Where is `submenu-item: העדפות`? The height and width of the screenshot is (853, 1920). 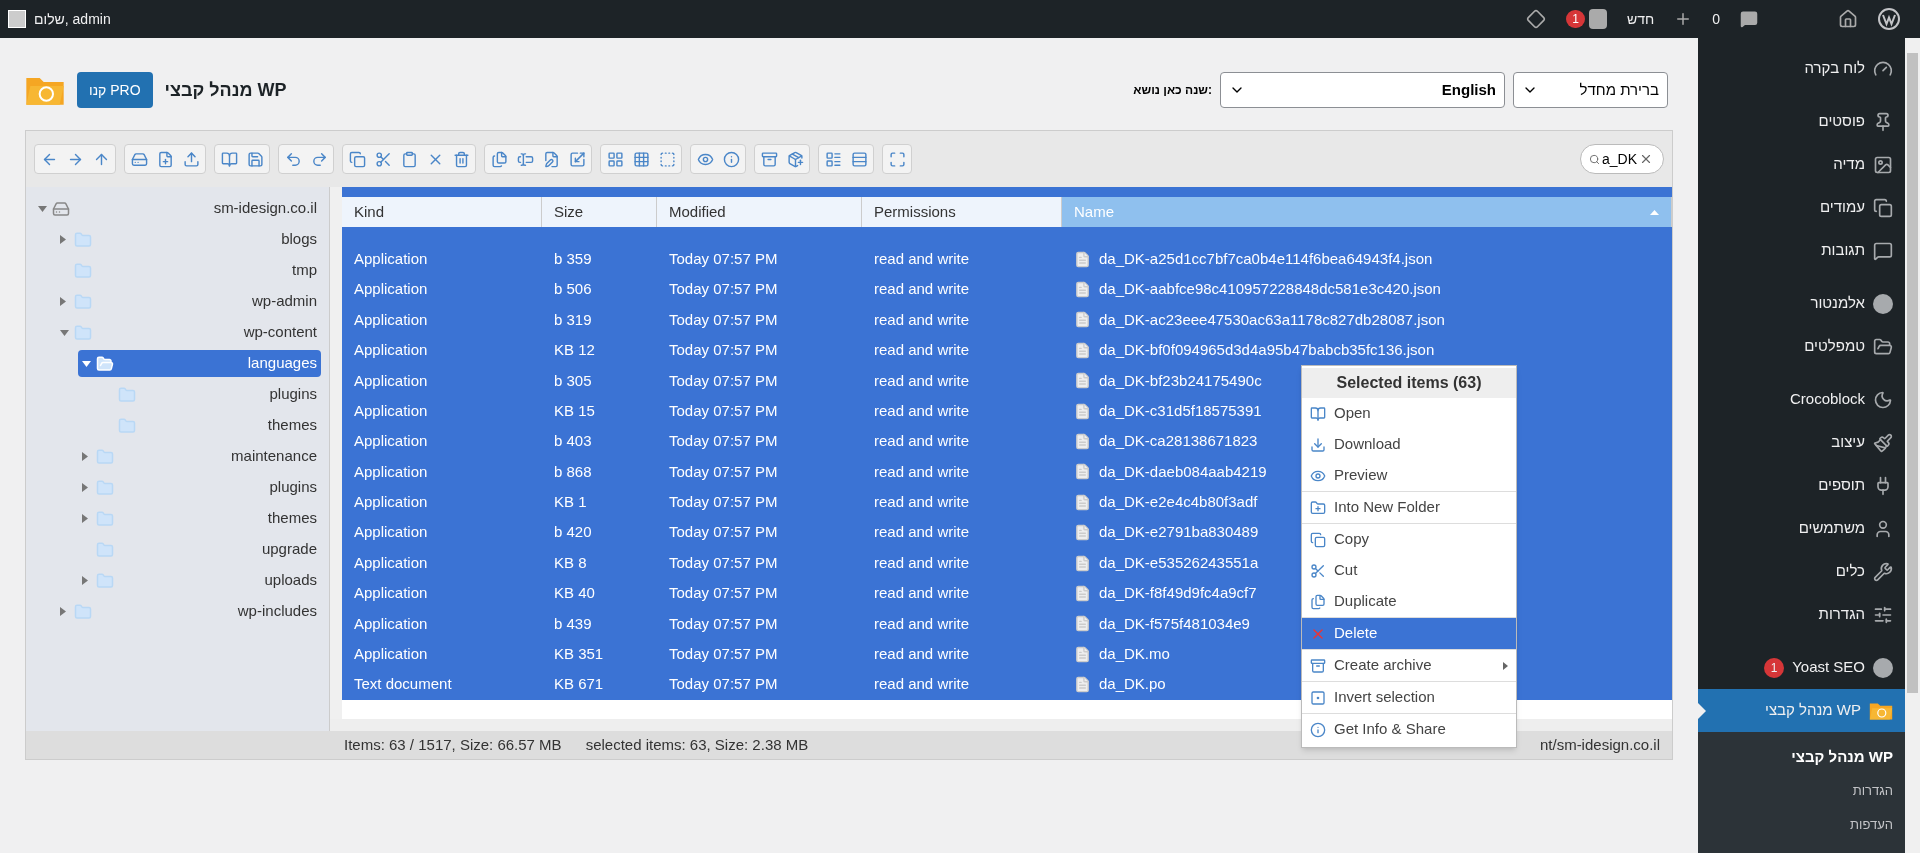 submenu-item: העדפות is located at coordinates (1801, 825).